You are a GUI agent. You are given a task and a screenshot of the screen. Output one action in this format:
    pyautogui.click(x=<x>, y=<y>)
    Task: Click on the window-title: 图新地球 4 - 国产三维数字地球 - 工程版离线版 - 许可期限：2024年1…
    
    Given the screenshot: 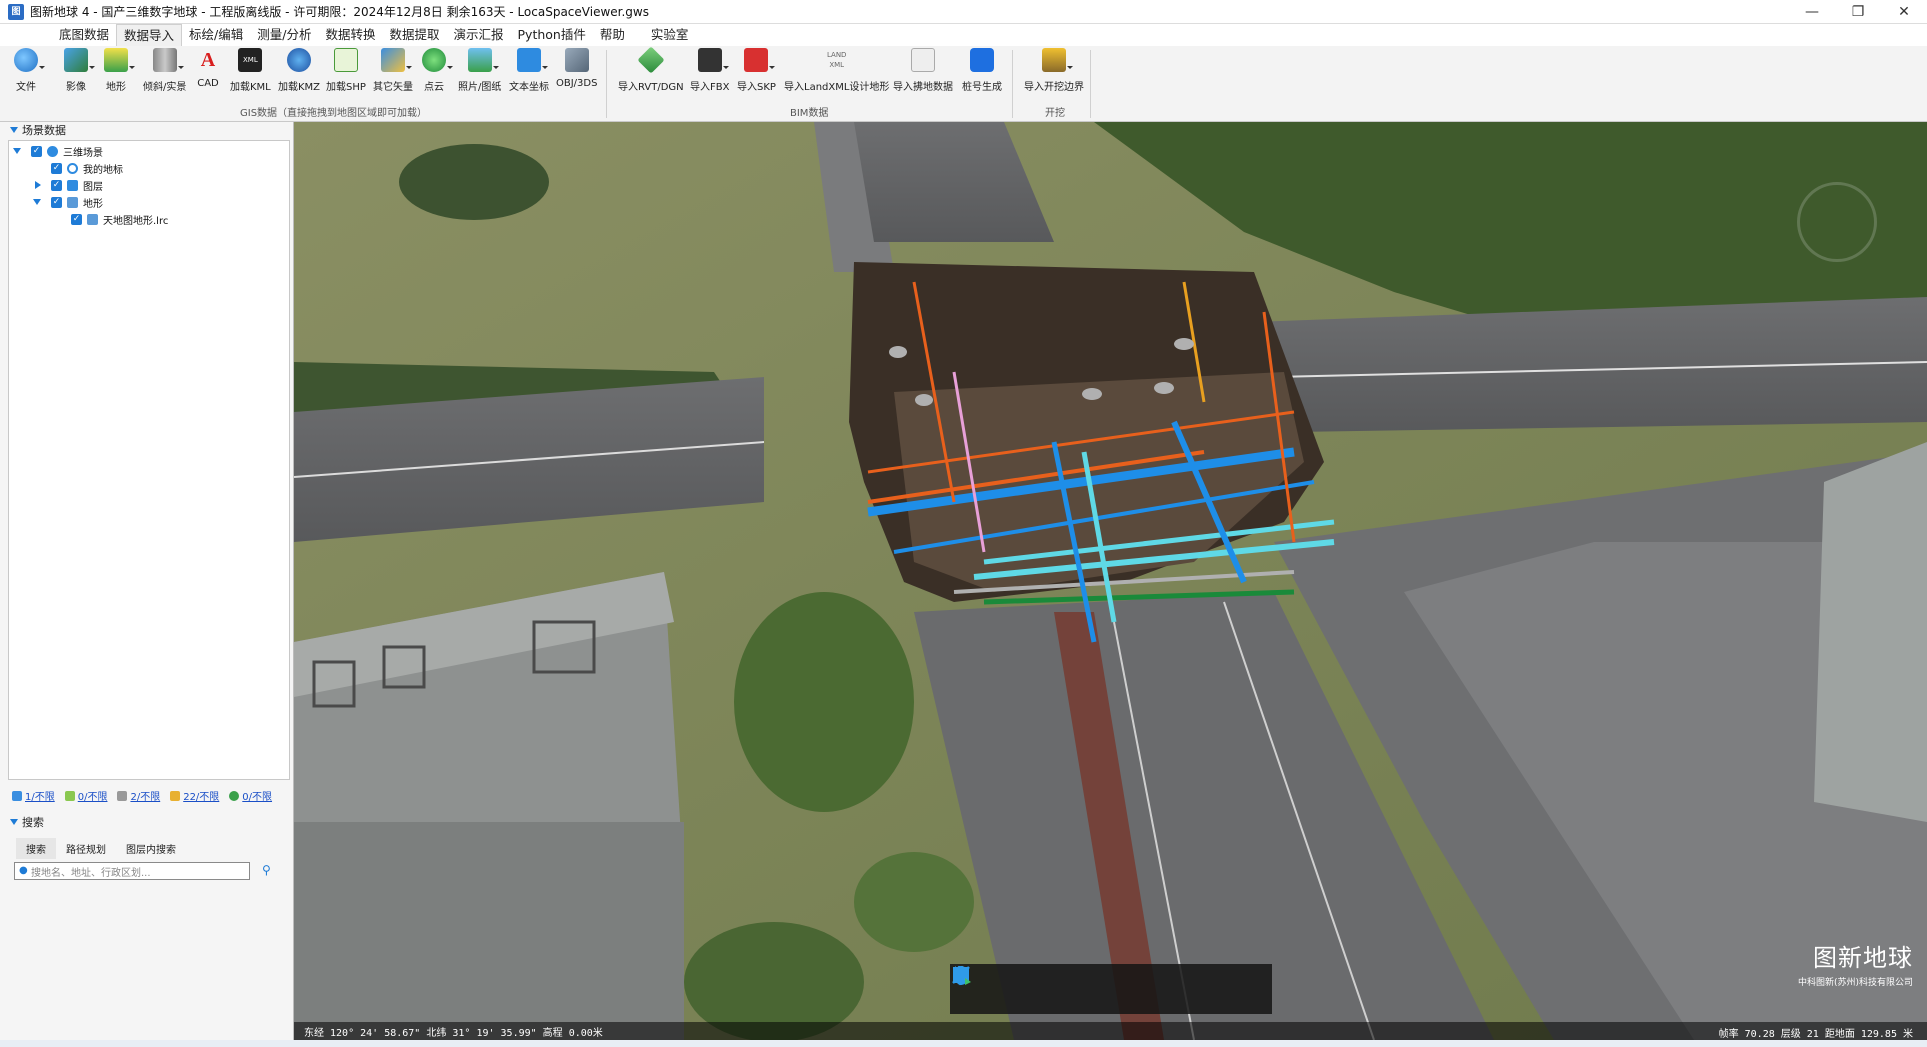 What is the action you would take?
    pyautogui.click(x=339, y=12)
    